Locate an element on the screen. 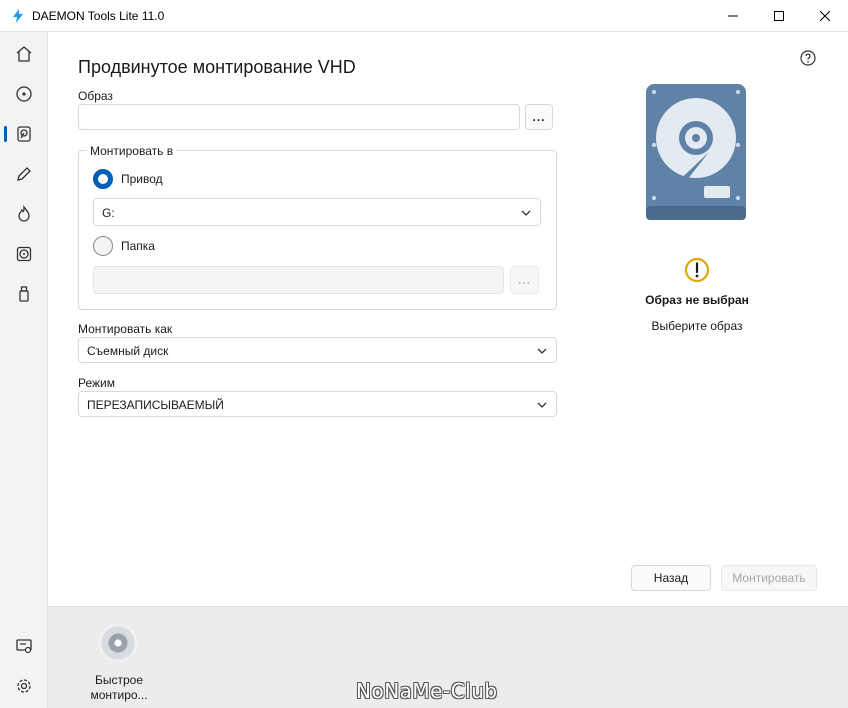 This screenshot has width=848, height=708. folder-path-input is located at coordinates (298, 280).